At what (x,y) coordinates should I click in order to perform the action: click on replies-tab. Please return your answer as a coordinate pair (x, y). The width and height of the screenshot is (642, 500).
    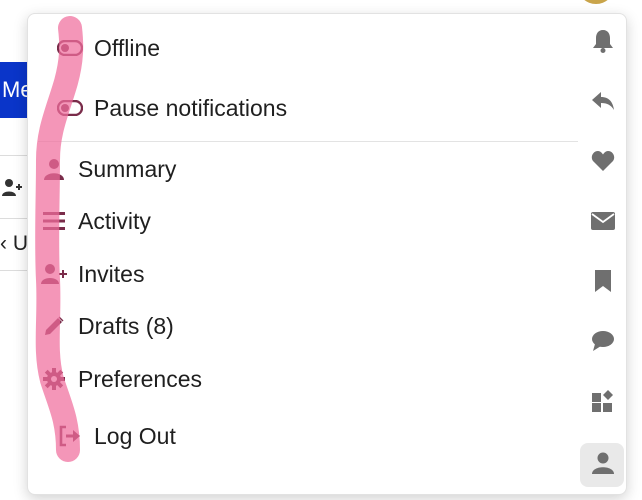
    Looking at the image, I should click on (603, 103).